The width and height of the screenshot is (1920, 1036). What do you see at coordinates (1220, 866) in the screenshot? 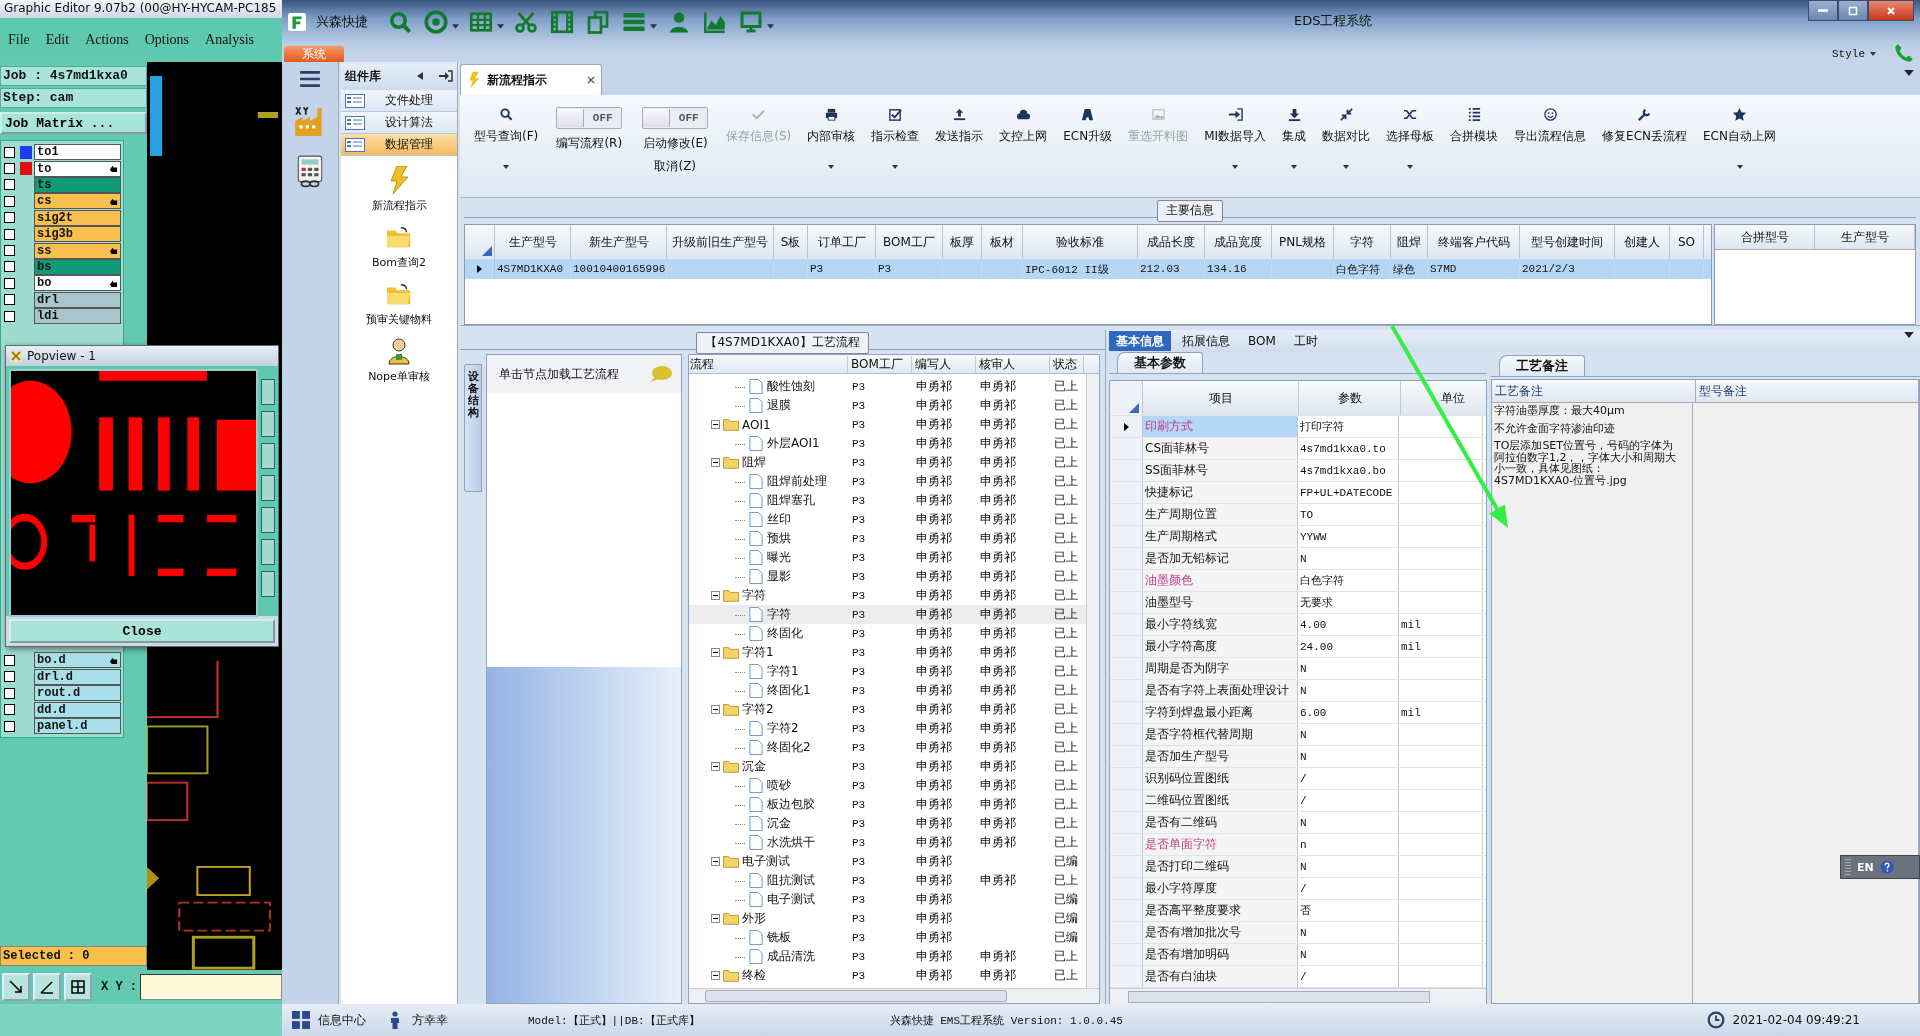
I see `property-name: 是否打印二维码` at bounding box center [1220, 866].